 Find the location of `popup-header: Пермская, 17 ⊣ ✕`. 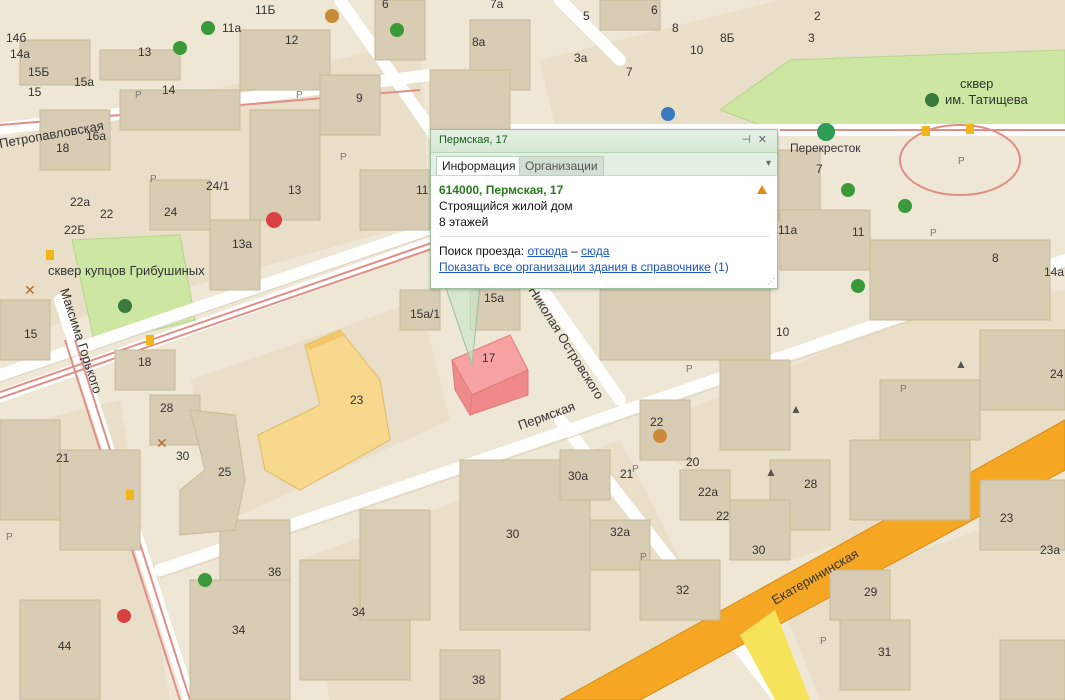

popup-header: Пермская, 17 ⊣ ✕ is located at coordinates (604, 141).